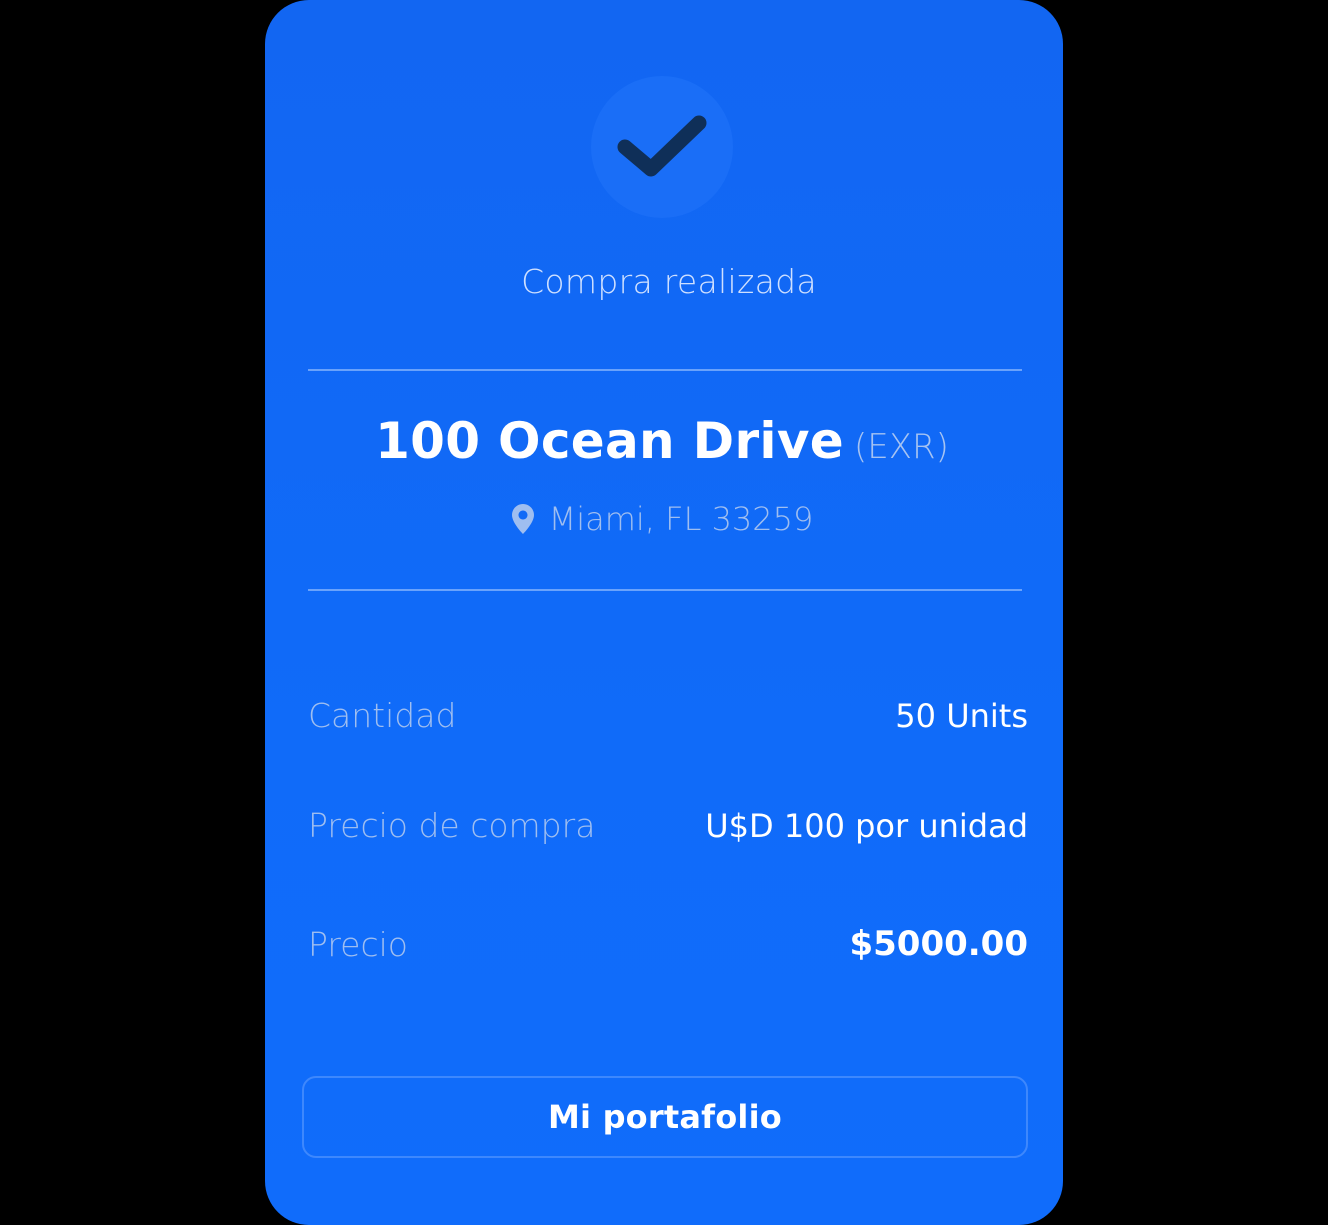  I want to click on success-badge, so click(662, 147).